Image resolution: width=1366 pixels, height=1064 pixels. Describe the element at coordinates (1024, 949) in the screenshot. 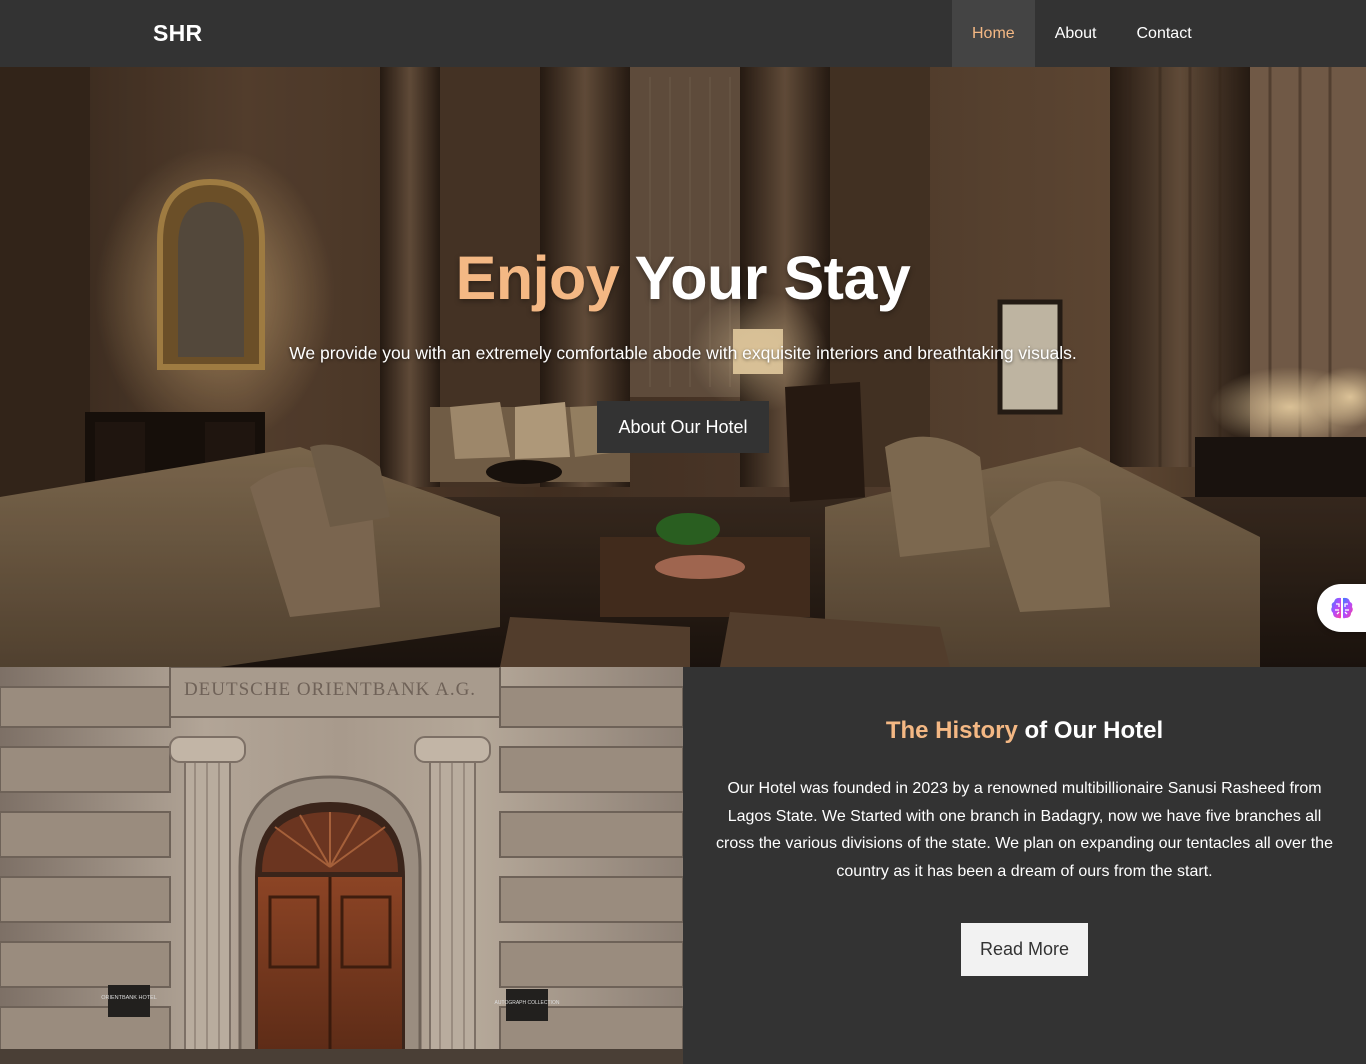

I see `read-more-button: Read More` at that location.